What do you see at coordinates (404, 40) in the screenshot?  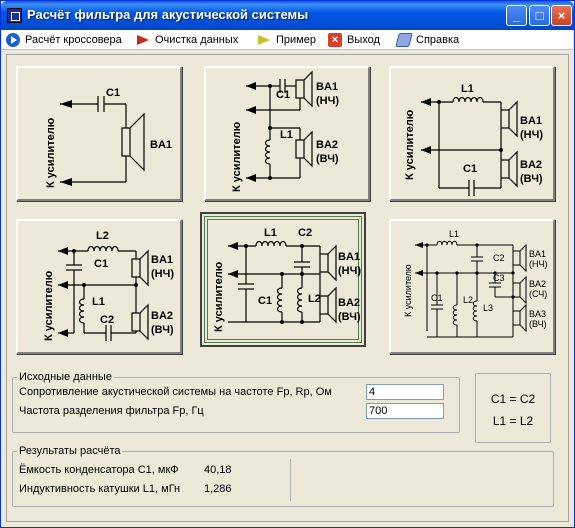 I see `help-book-icon` at bounding box center [404, 40].